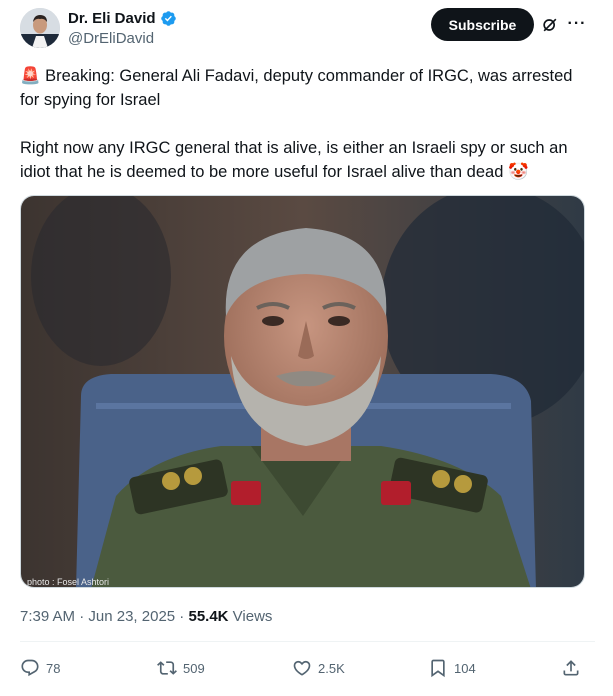  Describe the element at coordinates (307, 641) in the screenshot. I see `divider` at that location.